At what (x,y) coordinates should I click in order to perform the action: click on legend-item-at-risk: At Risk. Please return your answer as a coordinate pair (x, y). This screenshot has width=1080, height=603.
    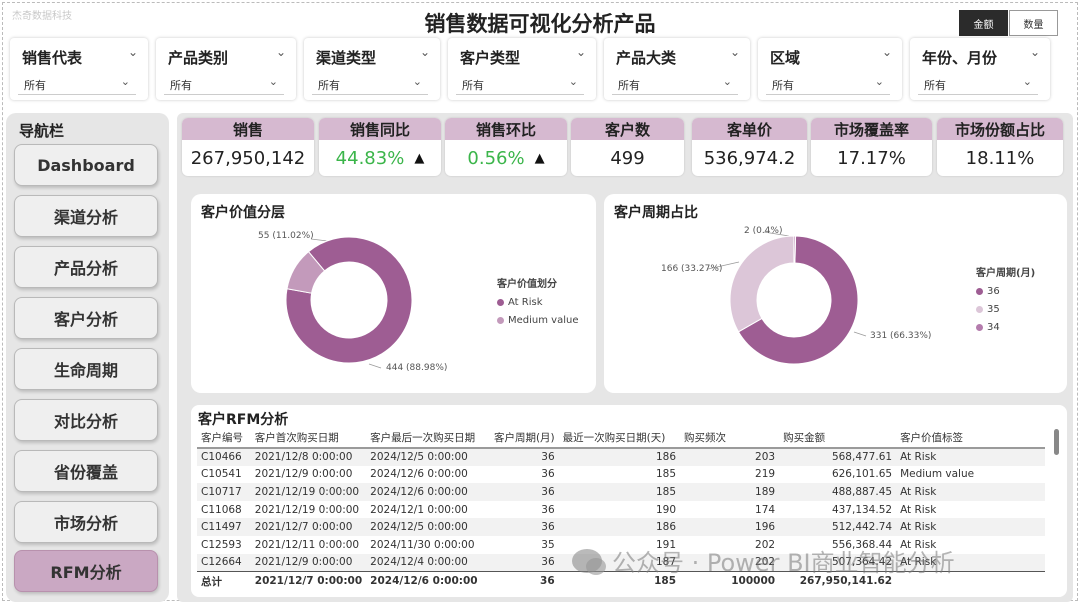
    Looking at the image, I should click on (537, 302).